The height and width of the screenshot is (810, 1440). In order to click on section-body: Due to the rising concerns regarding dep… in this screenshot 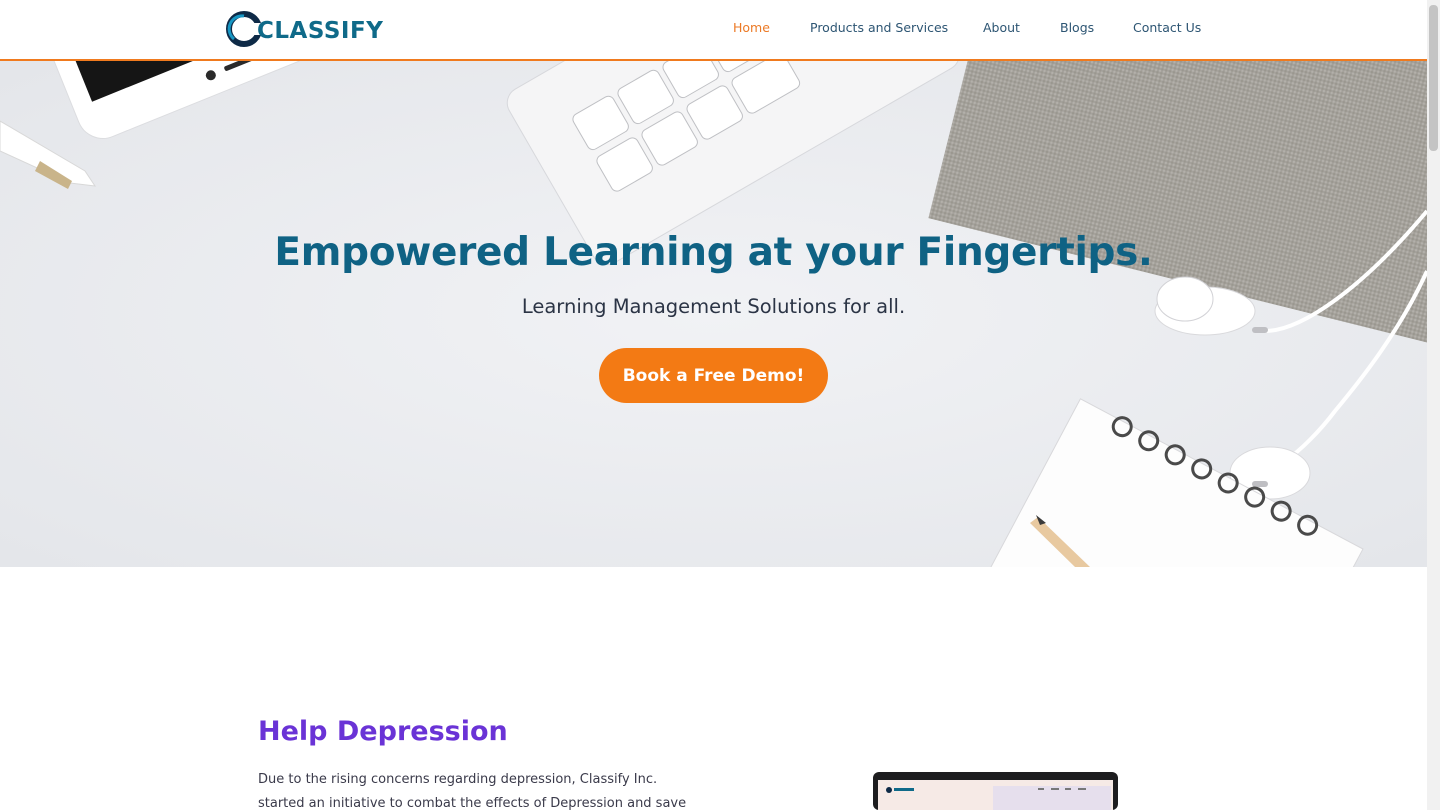, I will do `click(488, 789)`.